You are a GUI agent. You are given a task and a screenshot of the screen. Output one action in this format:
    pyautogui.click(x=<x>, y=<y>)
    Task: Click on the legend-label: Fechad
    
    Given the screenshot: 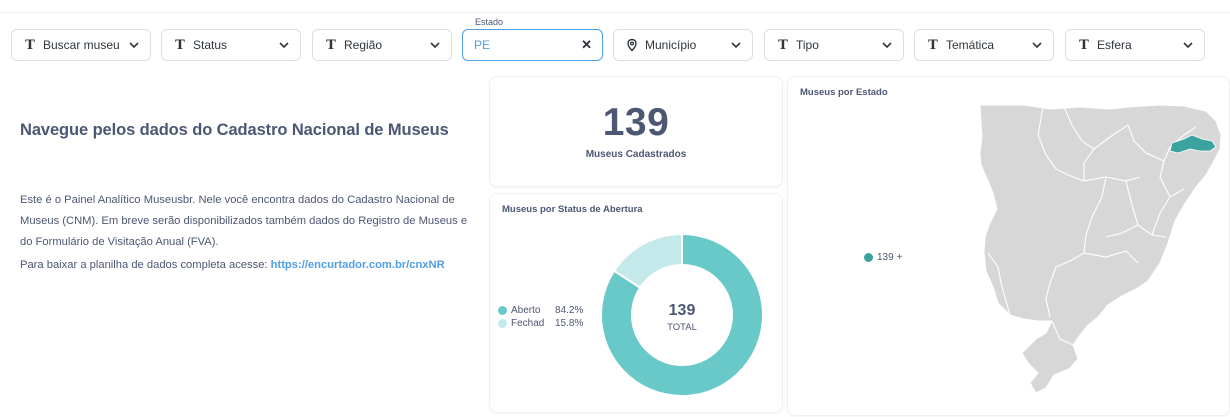 What is the action you would take?
    pyautogui.click(x=528, y=323)
    